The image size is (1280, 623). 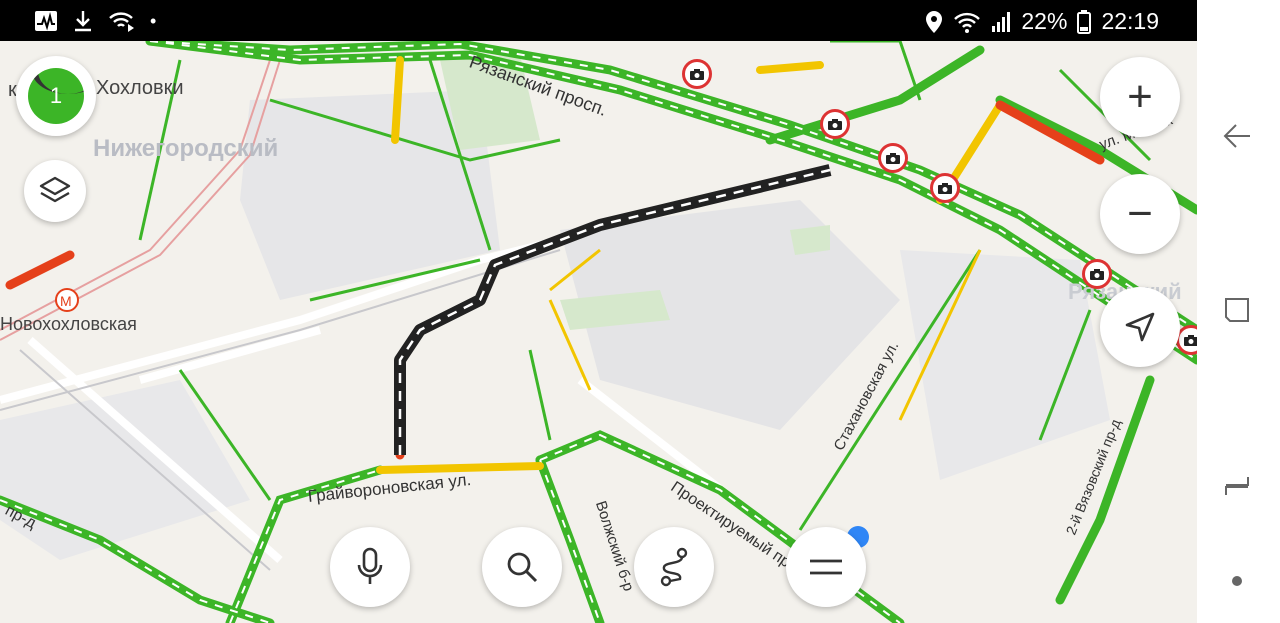 I want to click on home-dot-icon, so click(x=1237, y=581).